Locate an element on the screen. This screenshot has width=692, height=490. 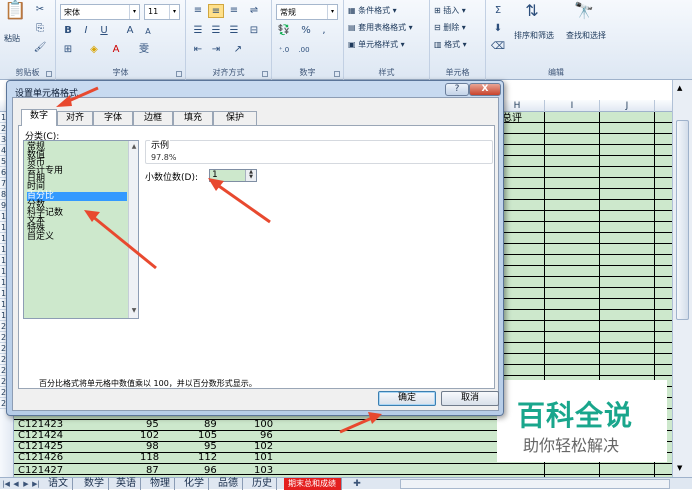
score-cell: 87 is located at coordinates (152, 469).